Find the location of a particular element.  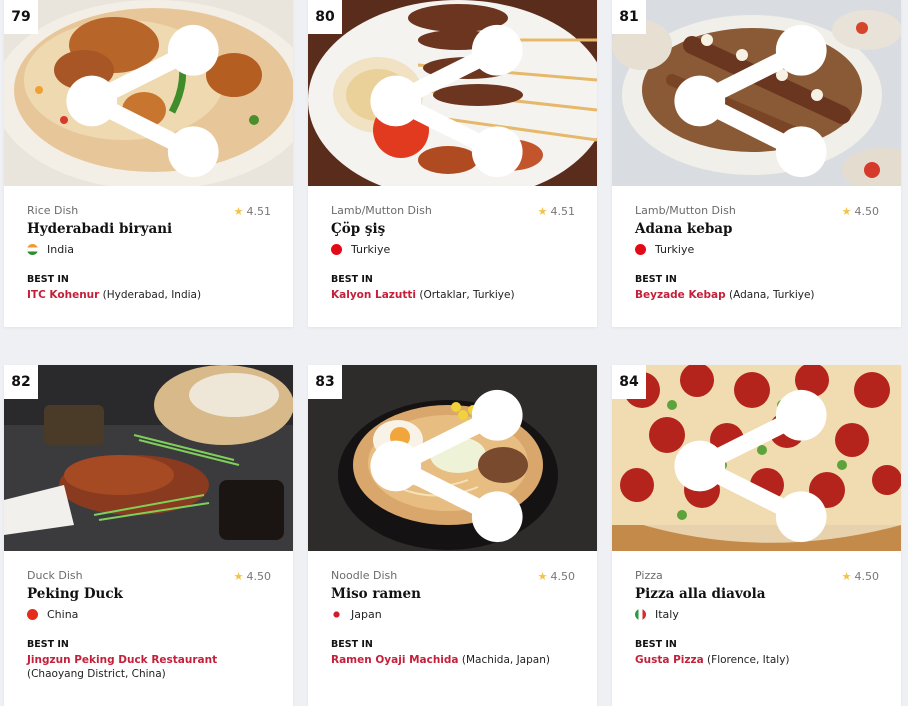

restaurant-location: (Hyderabad, India) is located at coordinates (150, 295).